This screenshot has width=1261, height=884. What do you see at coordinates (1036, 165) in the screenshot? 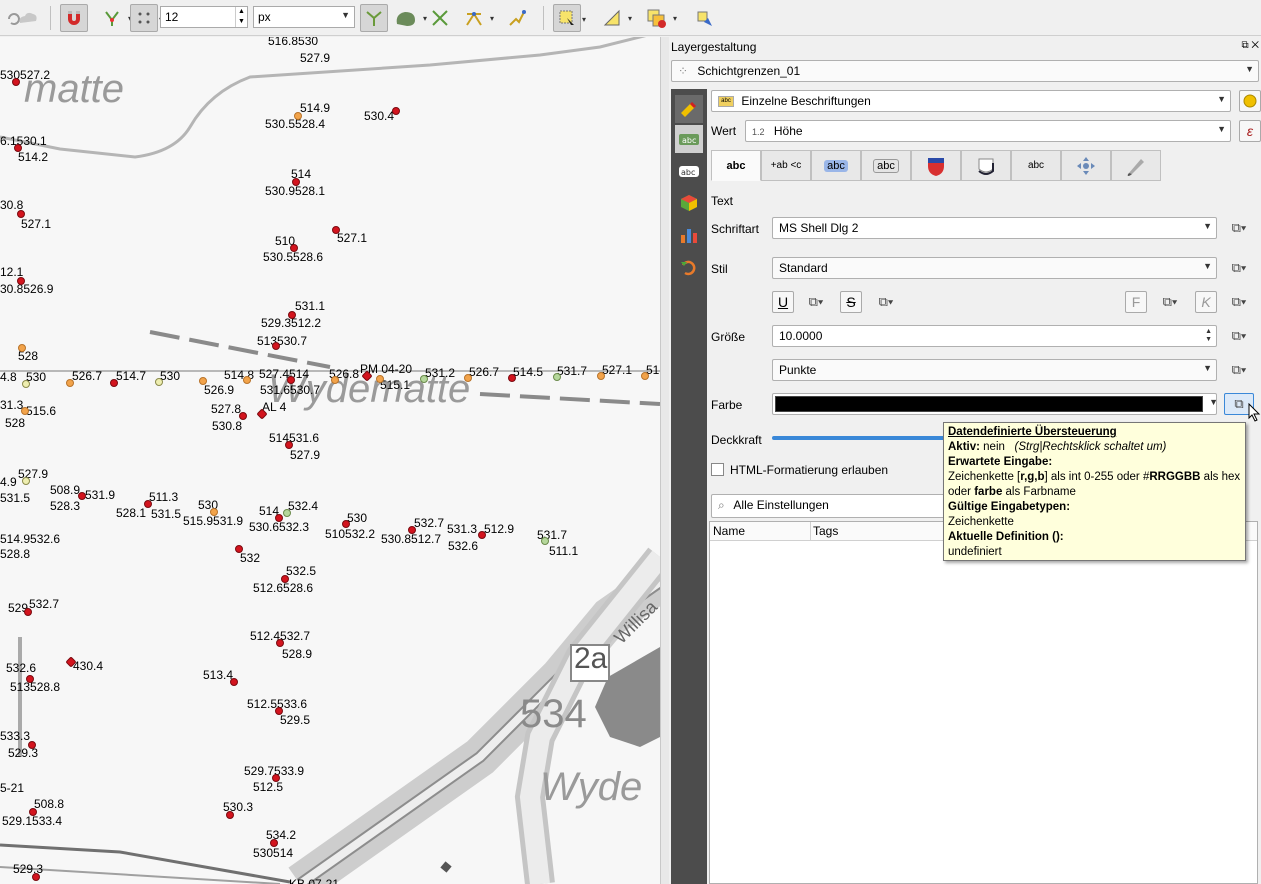
I see `tab-callouts: abc` at bounding box center [1036, 165].